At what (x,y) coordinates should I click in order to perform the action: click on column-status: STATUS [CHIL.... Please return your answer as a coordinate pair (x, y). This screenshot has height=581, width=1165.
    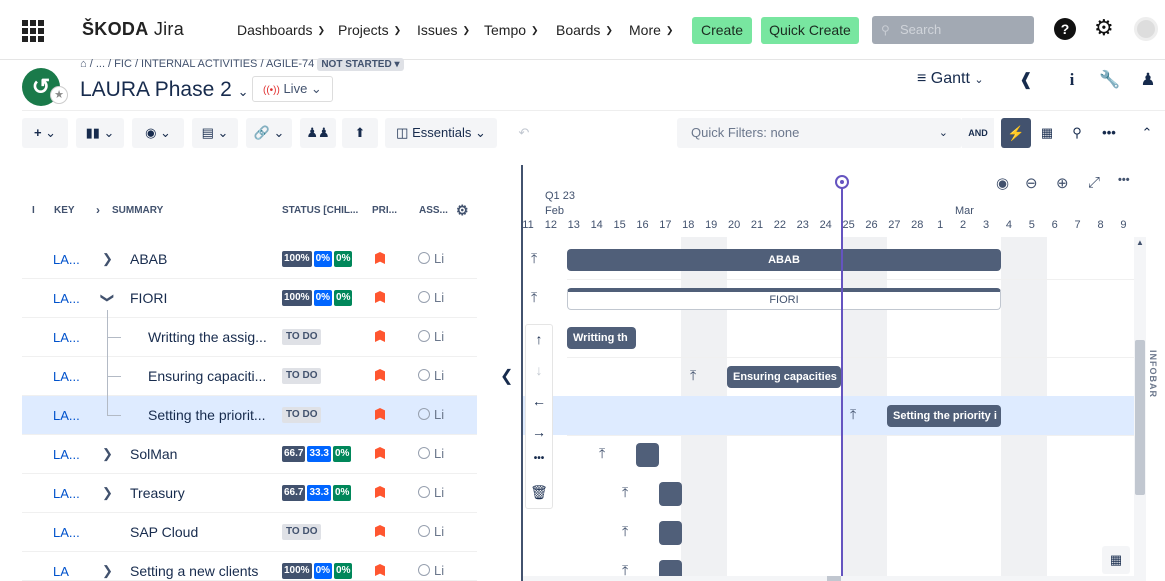
    Looking at the image, I should click on (320, 210).